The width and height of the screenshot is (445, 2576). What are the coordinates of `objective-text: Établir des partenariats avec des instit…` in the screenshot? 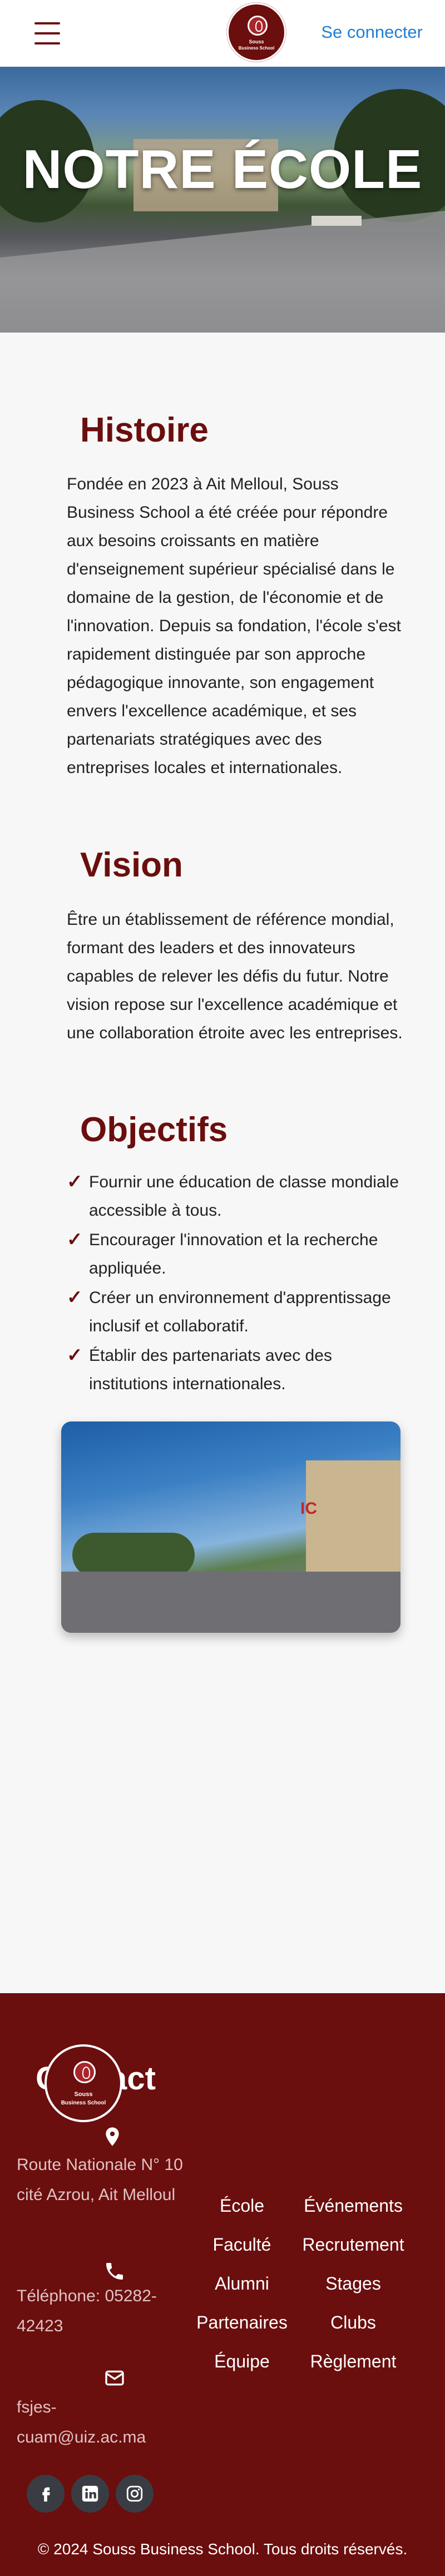 It's located at (210, 1369).